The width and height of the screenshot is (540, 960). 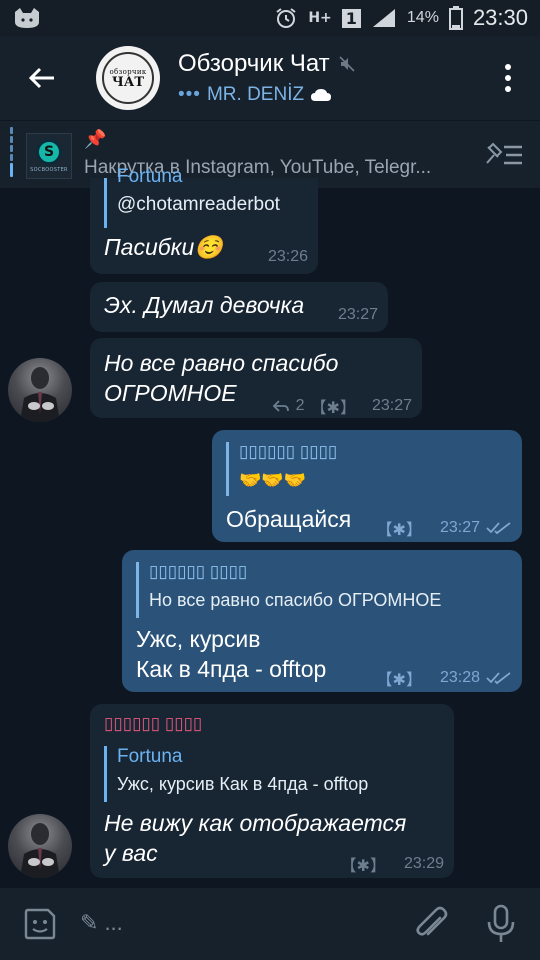 What do you see at coordinates (500, 17) in the screenshot?
I see `clock: 23:30` at bounding box center [500, 17].